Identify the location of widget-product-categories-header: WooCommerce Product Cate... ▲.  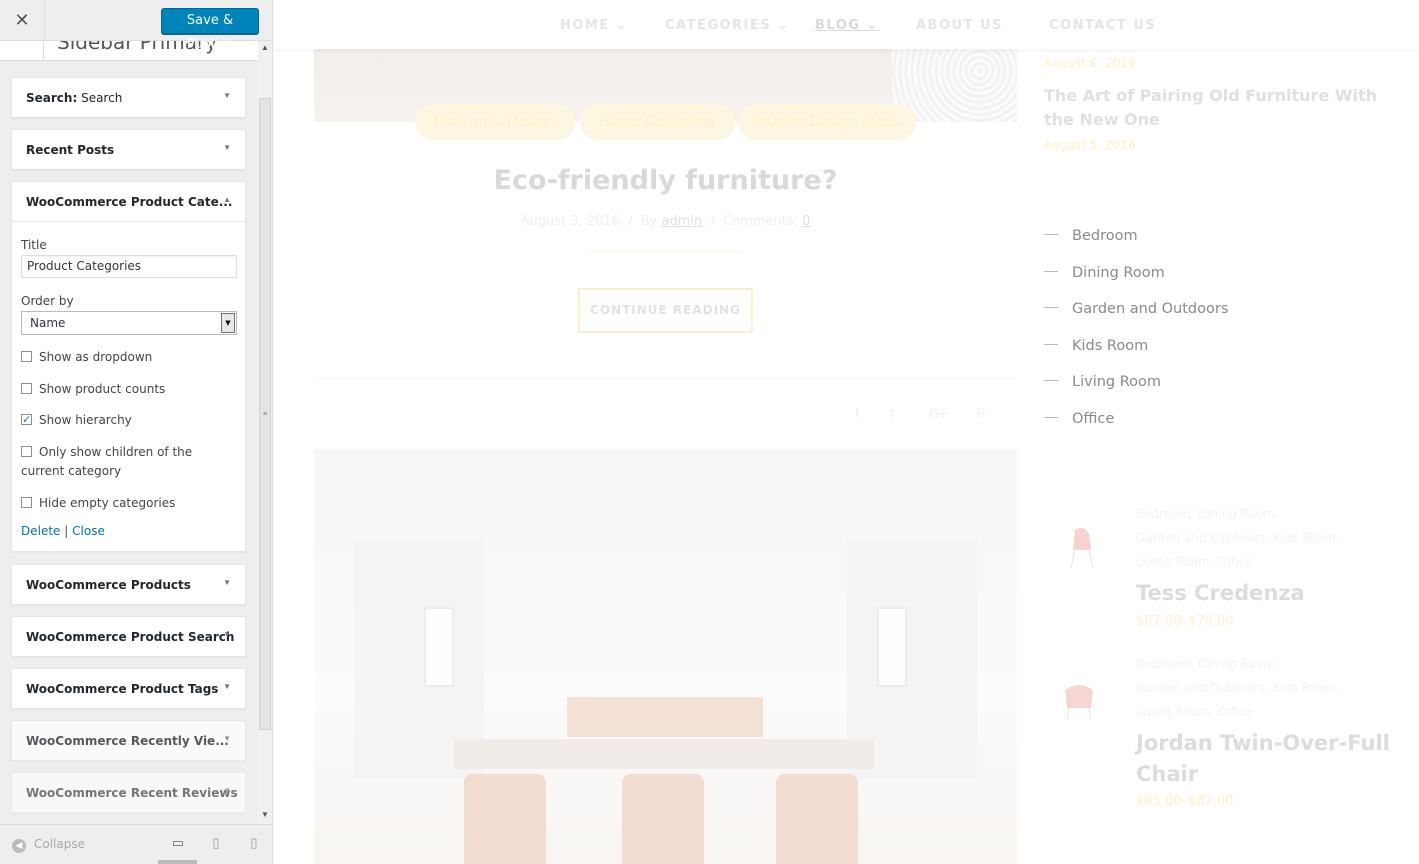
(128, 202).